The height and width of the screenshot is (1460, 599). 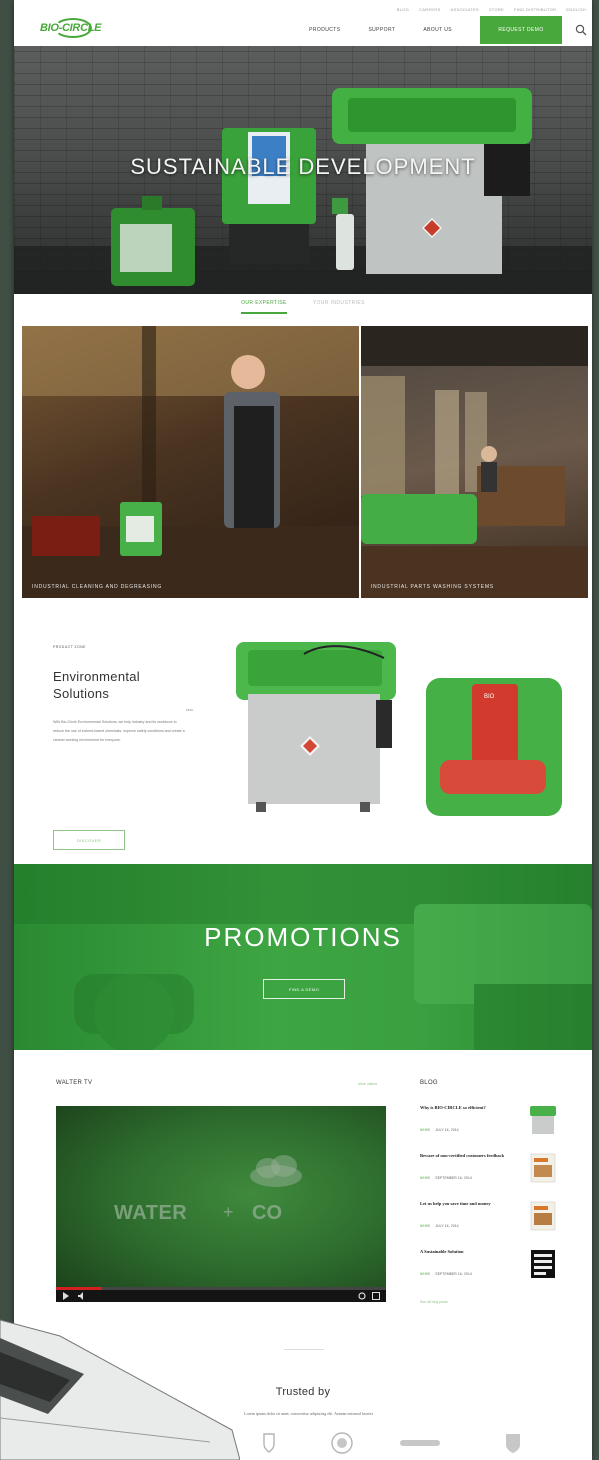 I want to click on partner-logo-seal-icon, so click(x=342, y=1443).